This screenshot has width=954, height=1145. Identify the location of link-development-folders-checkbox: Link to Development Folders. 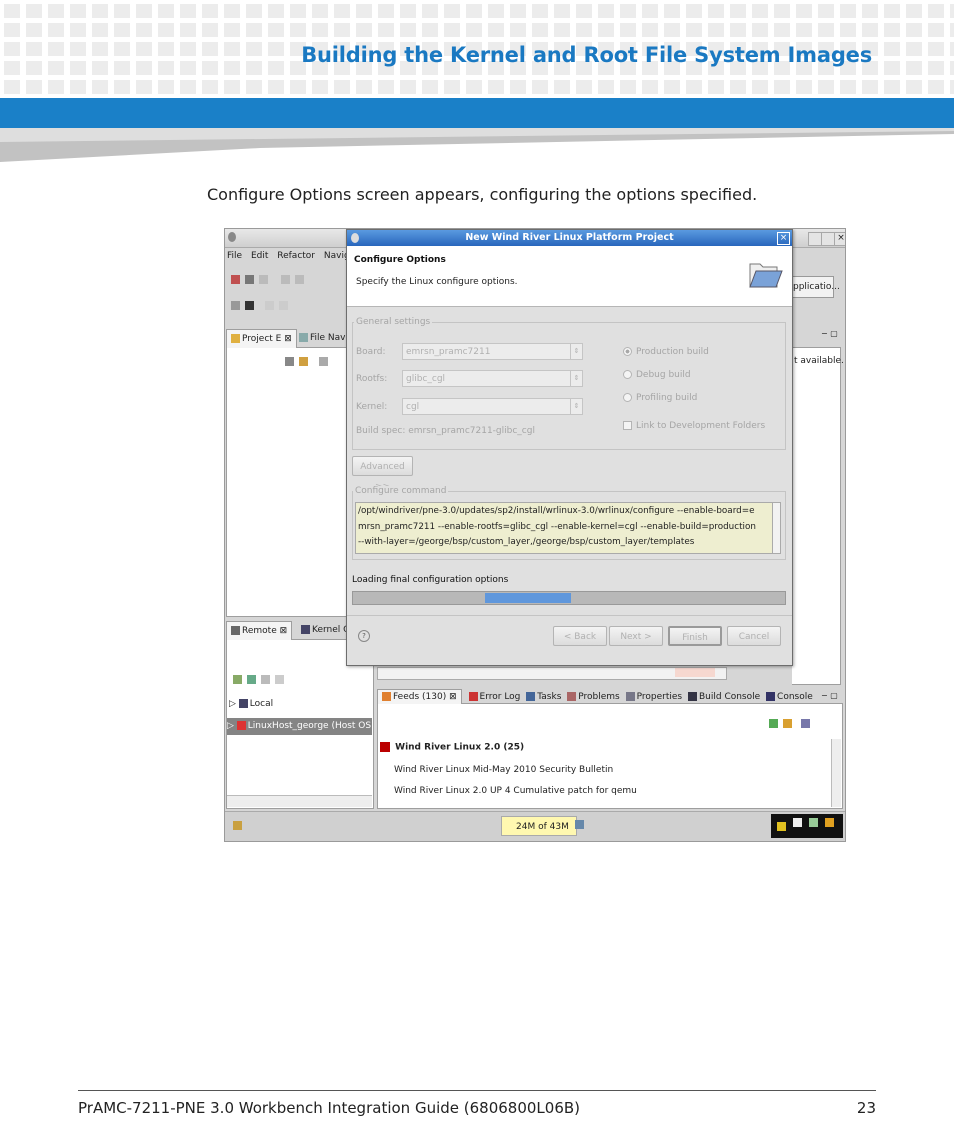
(694, 426).